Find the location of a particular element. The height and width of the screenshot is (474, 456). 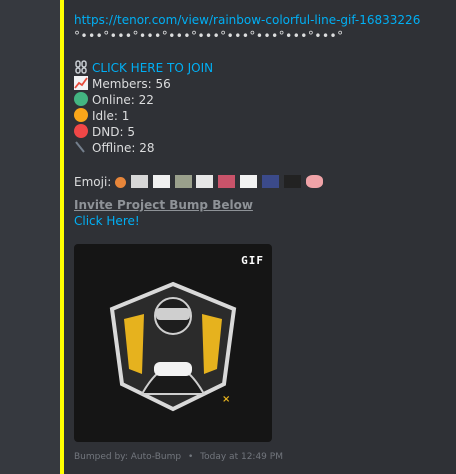

gamer-mascot-icon: × is located at coordinates (173, 346).